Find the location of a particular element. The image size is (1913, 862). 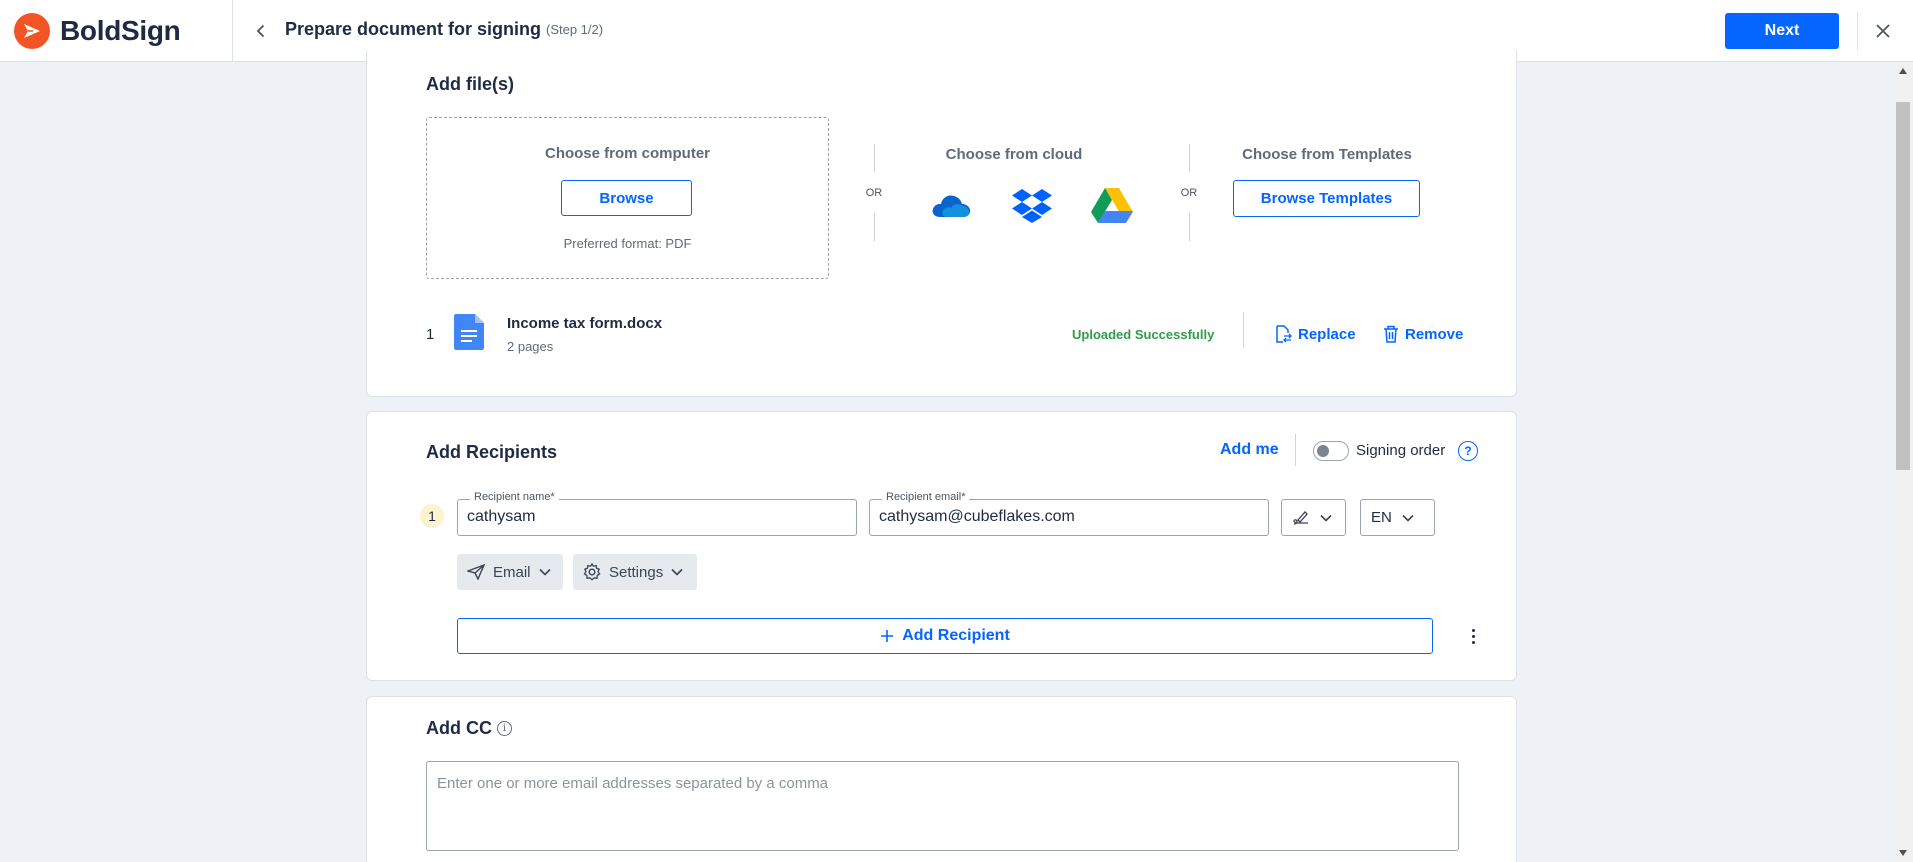

header-divider is located at coordinates (232, 31).